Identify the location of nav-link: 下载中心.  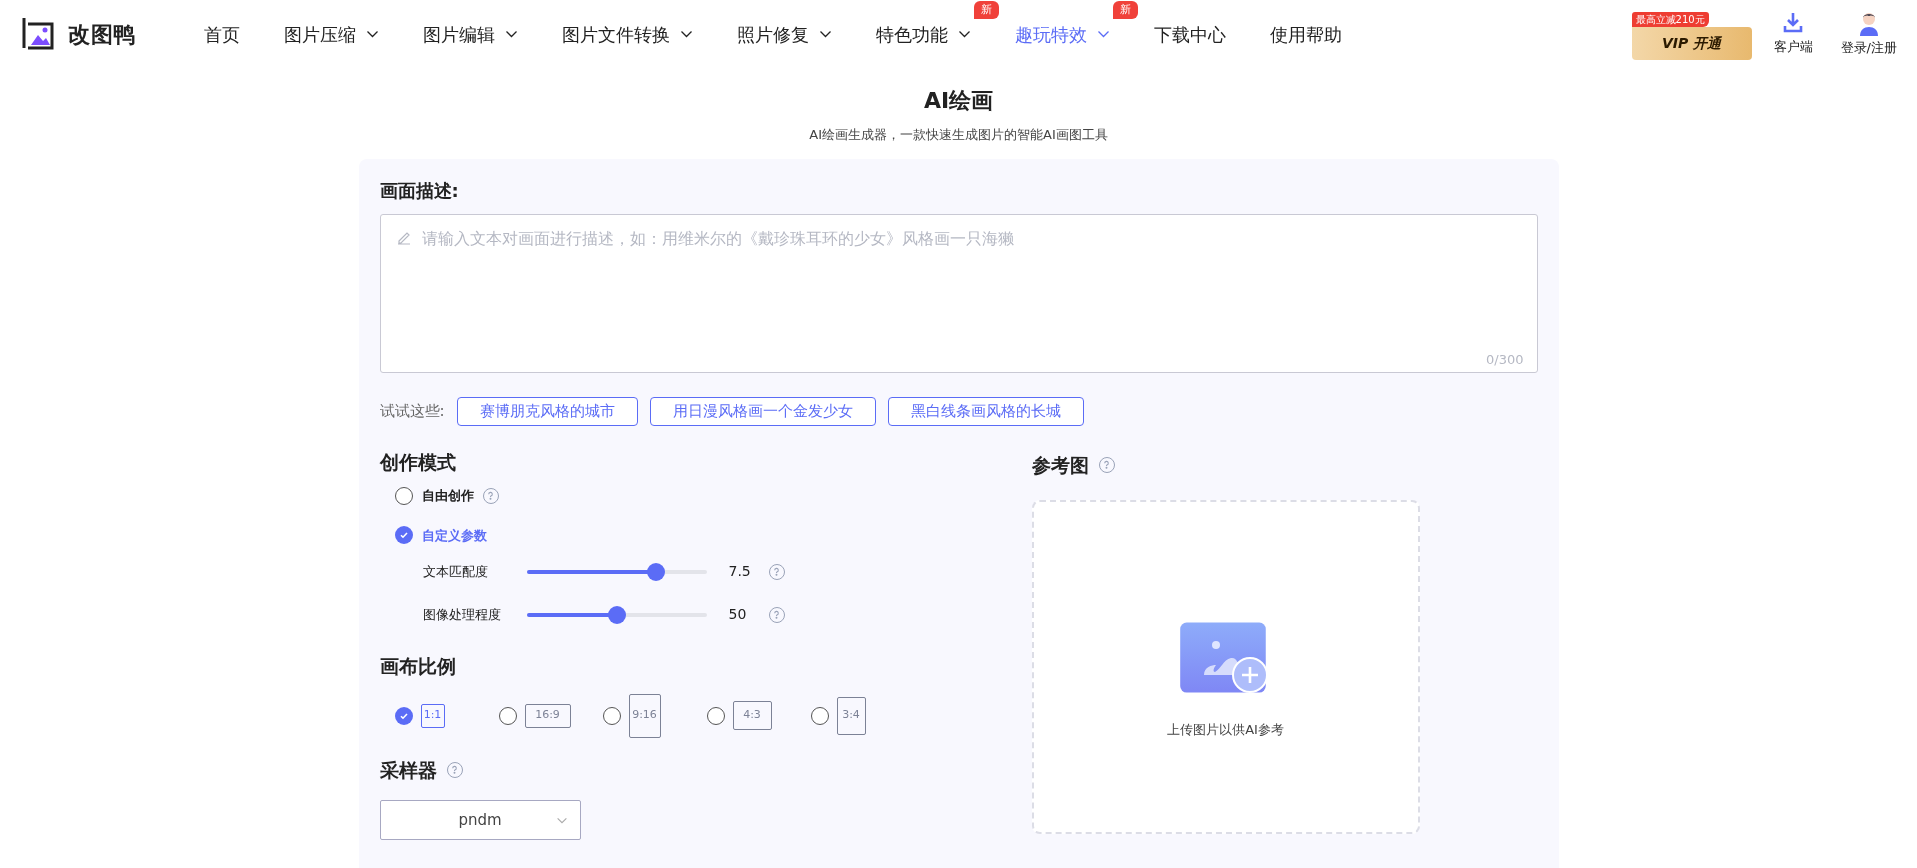
(1190, 34).